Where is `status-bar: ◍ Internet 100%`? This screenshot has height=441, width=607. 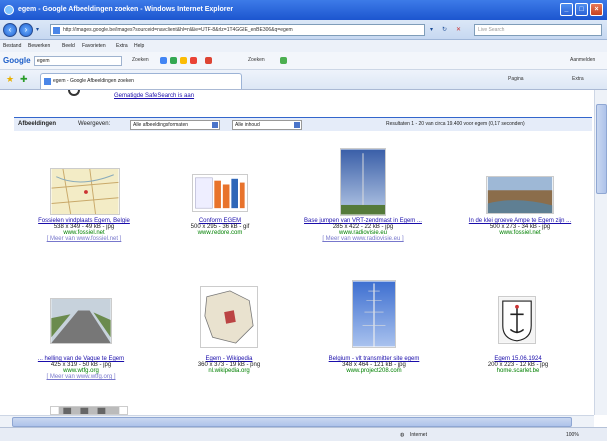 status-bar: ◍ Internet 100% is located at coordinates (303, 434).